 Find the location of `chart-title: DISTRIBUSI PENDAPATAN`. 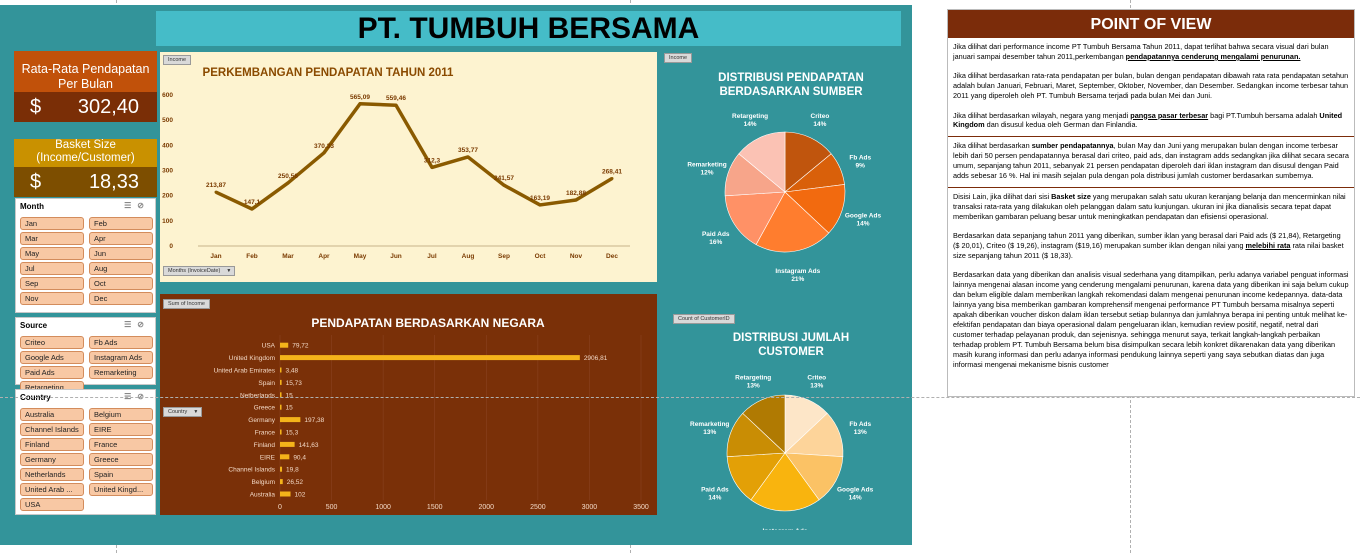

chart-title: DISTRIBUSI PENDAPATAN is located at coordinates (791, 78).